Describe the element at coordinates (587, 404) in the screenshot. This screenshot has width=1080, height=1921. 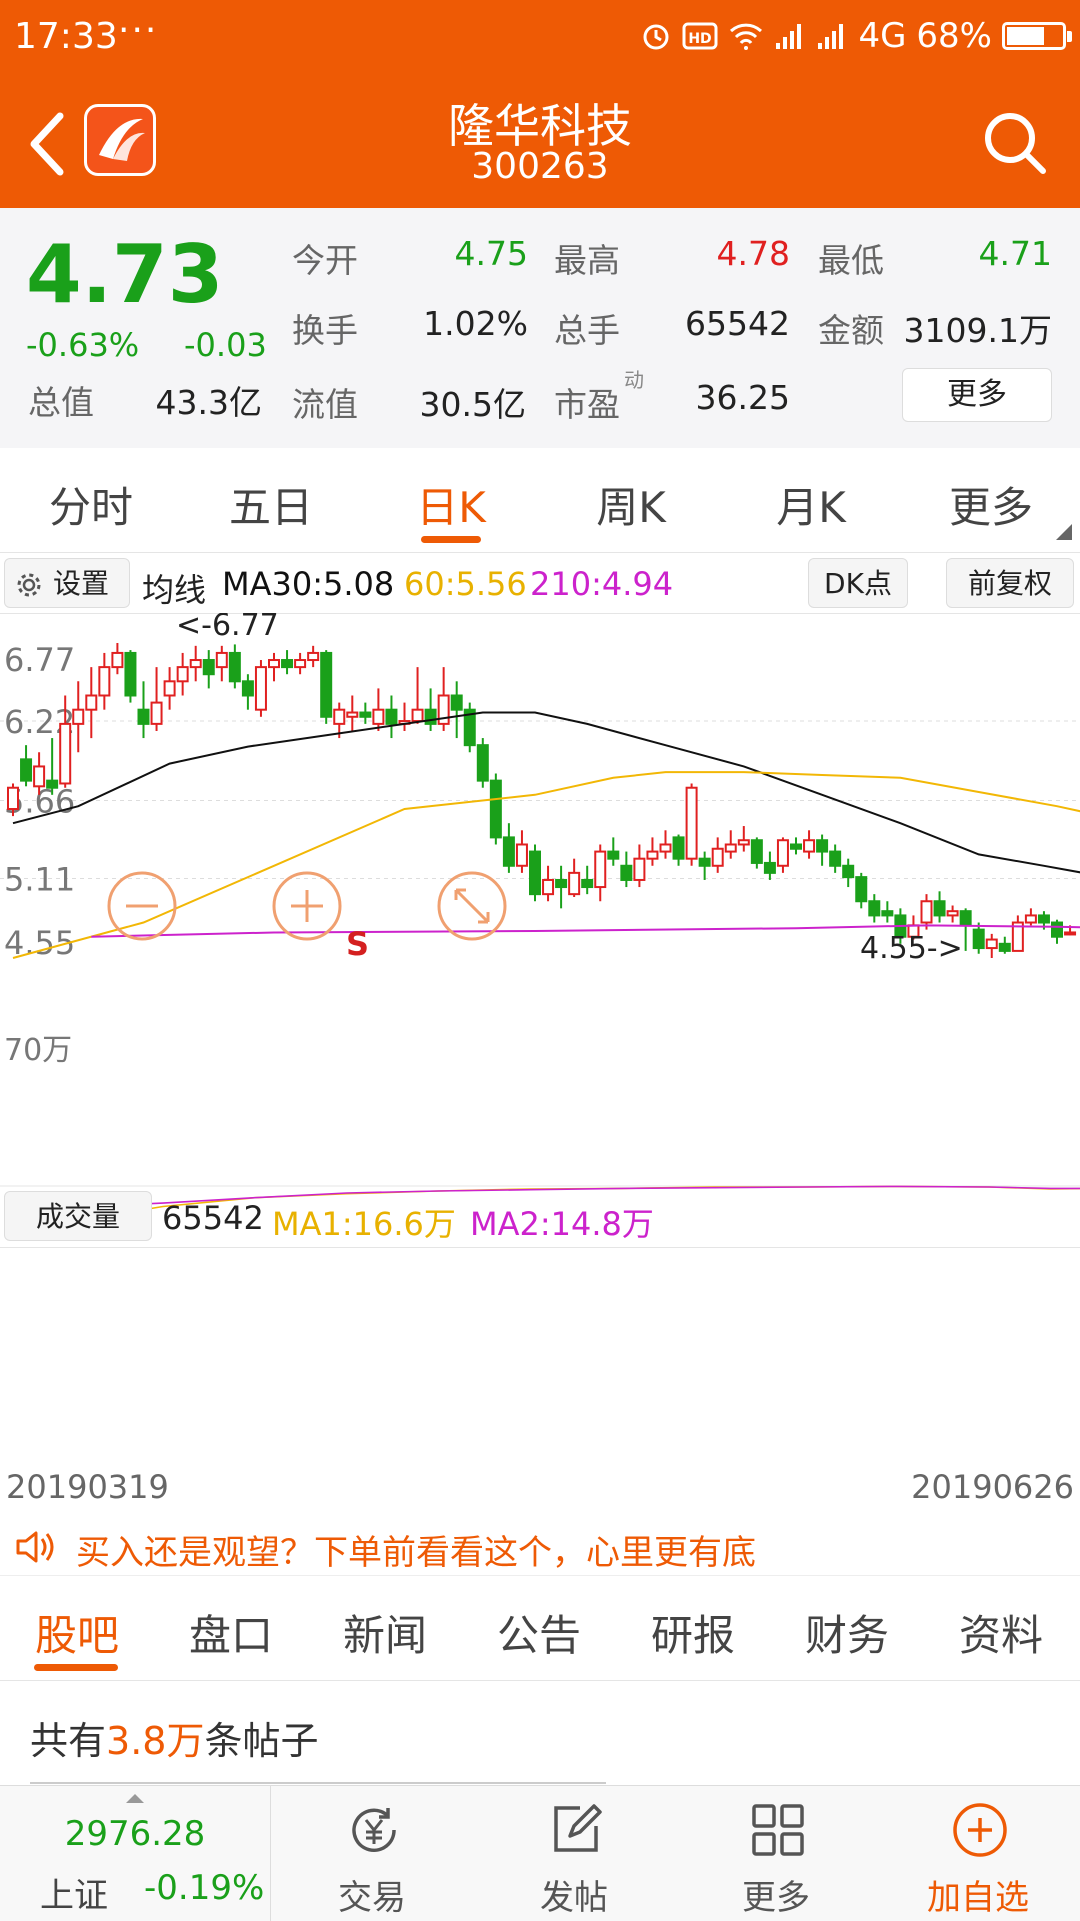
I see `pe-label: 市盈` at that location.